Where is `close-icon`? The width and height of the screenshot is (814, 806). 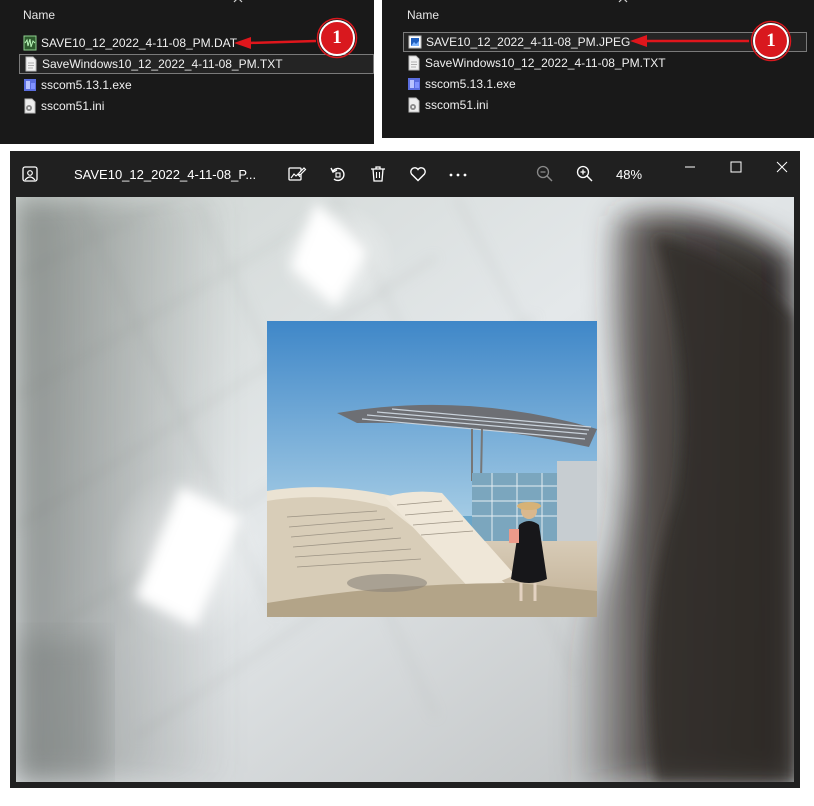
close-icon is located at coordinates (782, 167).